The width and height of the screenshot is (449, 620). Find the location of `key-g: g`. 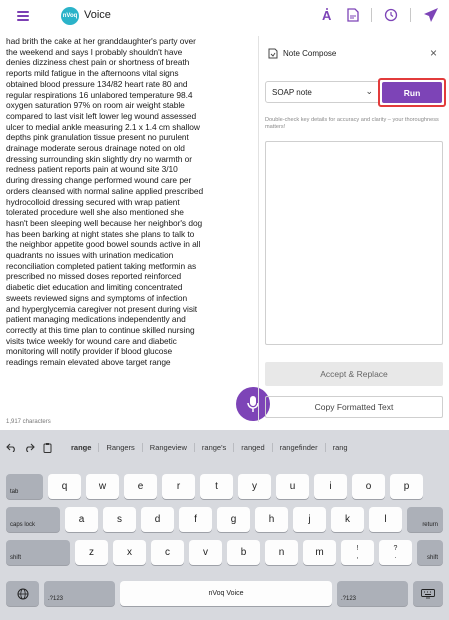

key-g: g is located at coordinates (233, 519).